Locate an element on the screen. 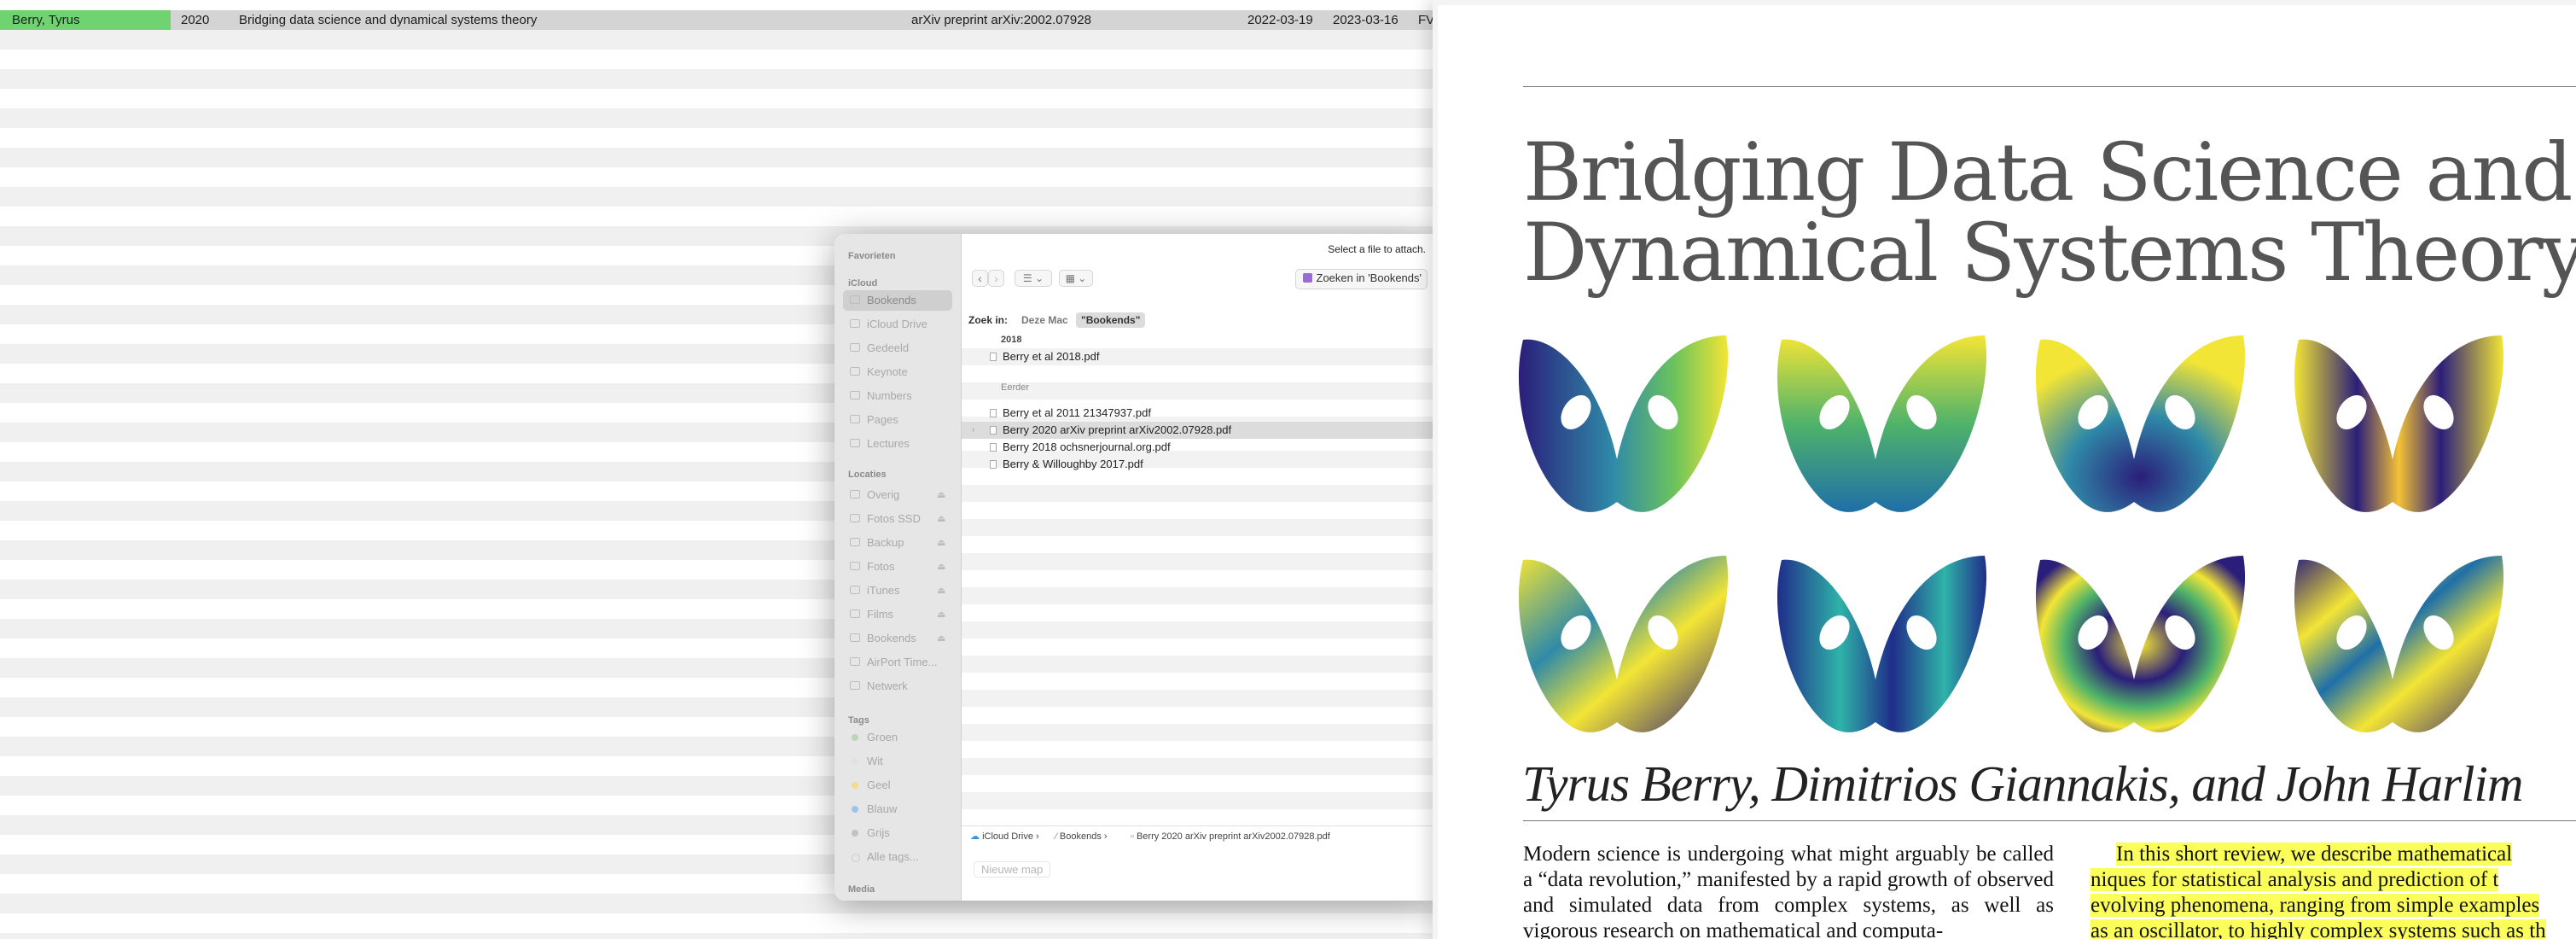  sidebar-item-icloud-drive: iCloud Drive is located at coordinates (898, 324).